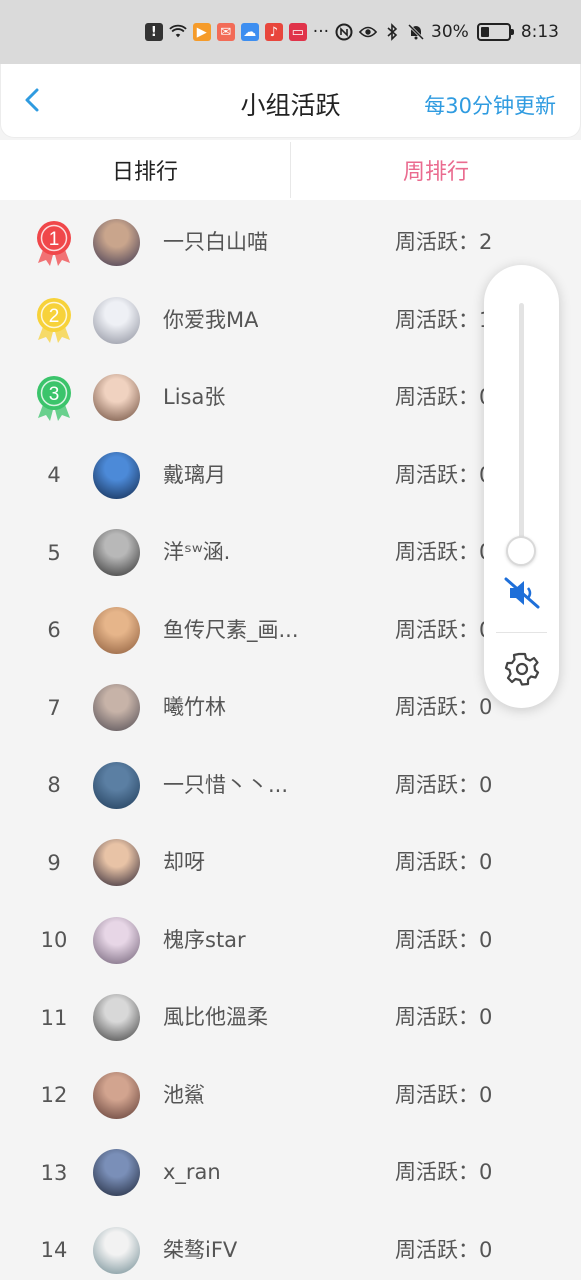 Image resolution: width=581 pixels, height=1280 pixels. Describe the element at coordinates (54, 1017) in the screenshot. I see `rank-number: 11` at that location.